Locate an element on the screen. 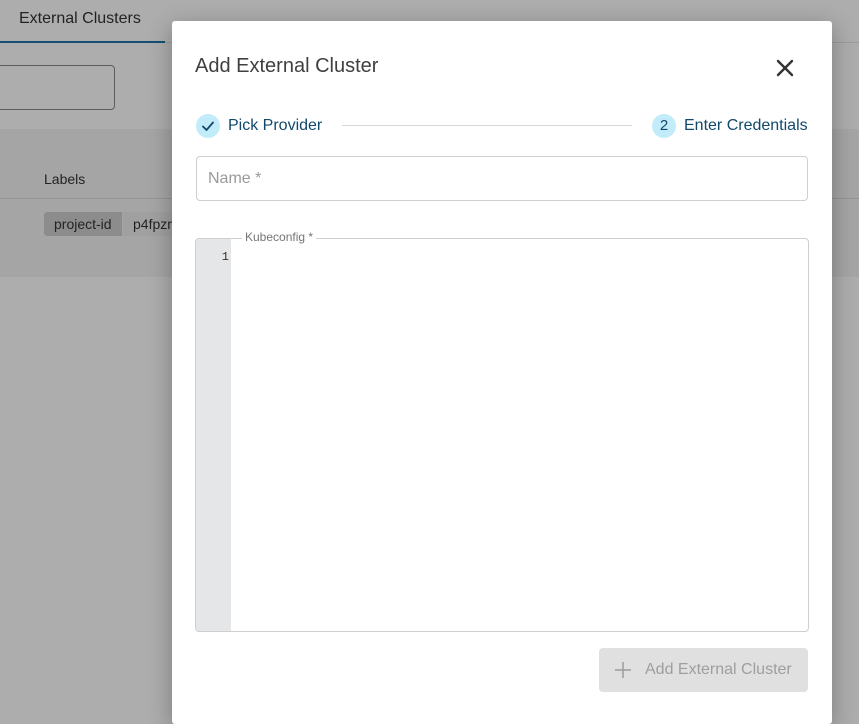 This screenshot has height=724, width=859. name-field is located at coordinates (502, 178).